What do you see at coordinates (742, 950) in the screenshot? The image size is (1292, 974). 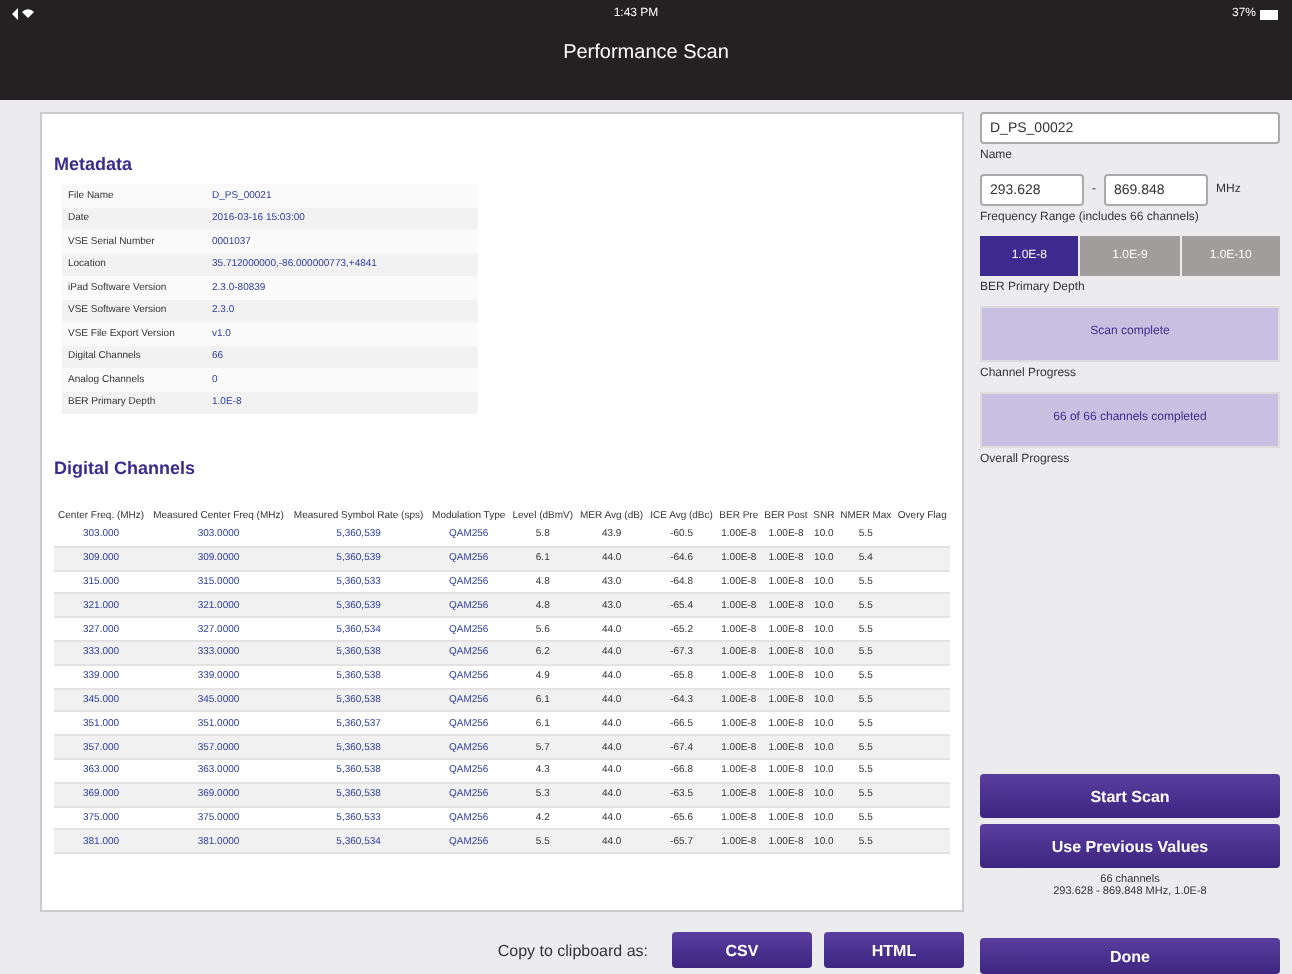 I see `export-button: CSV` at bounding box center [742, 950].